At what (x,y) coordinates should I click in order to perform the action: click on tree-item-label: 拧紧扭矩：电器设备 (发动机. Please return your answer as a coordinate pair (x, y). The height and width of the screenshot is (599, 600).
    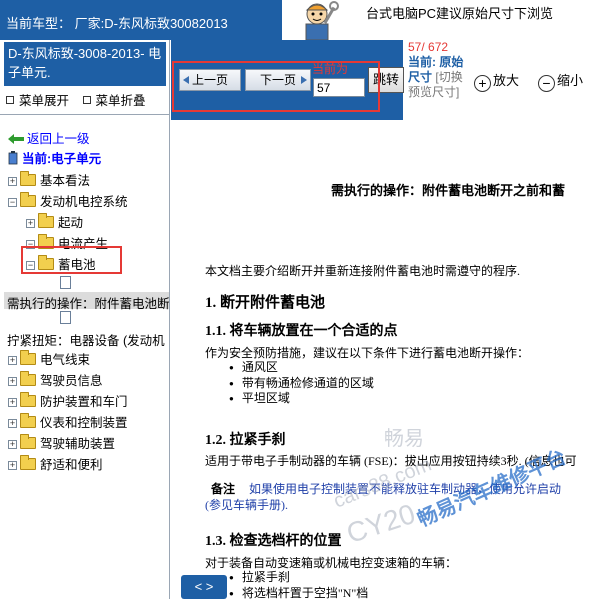
    Looking at the image, I should click on (86, 341).